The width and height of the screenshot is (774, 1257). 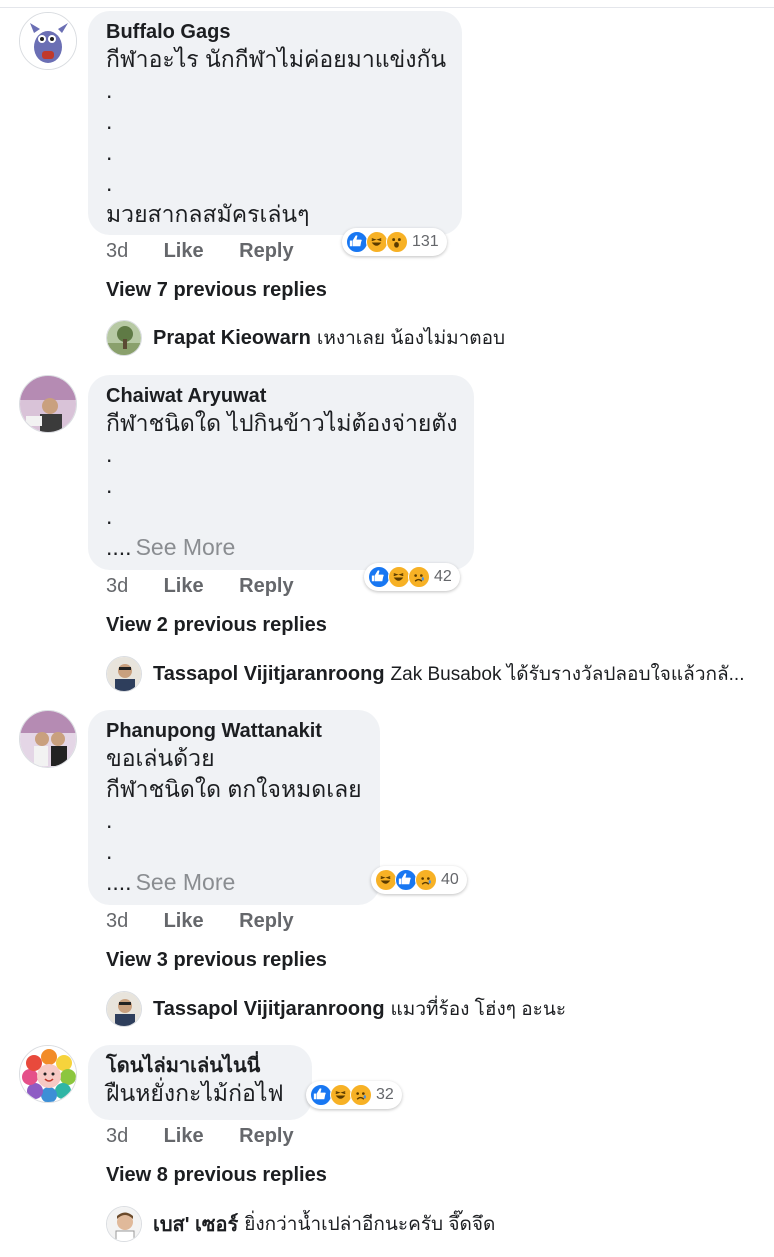 What do you see at coordinates (443, 576) in the screenshot?
I see `reaction-count: 42` at bounding box center [443, 576].